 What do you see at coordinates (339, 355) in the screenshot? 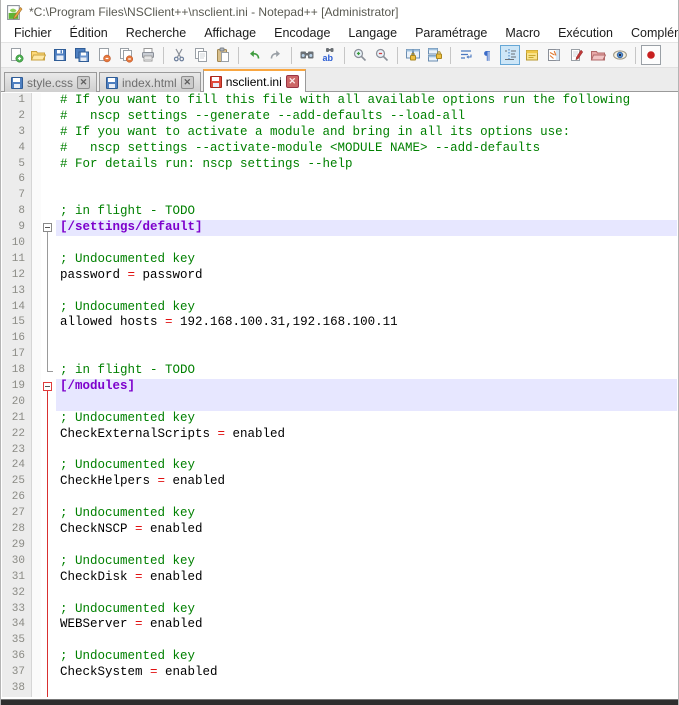
I see `editor-line: 17` at bounding box center [339, 355].